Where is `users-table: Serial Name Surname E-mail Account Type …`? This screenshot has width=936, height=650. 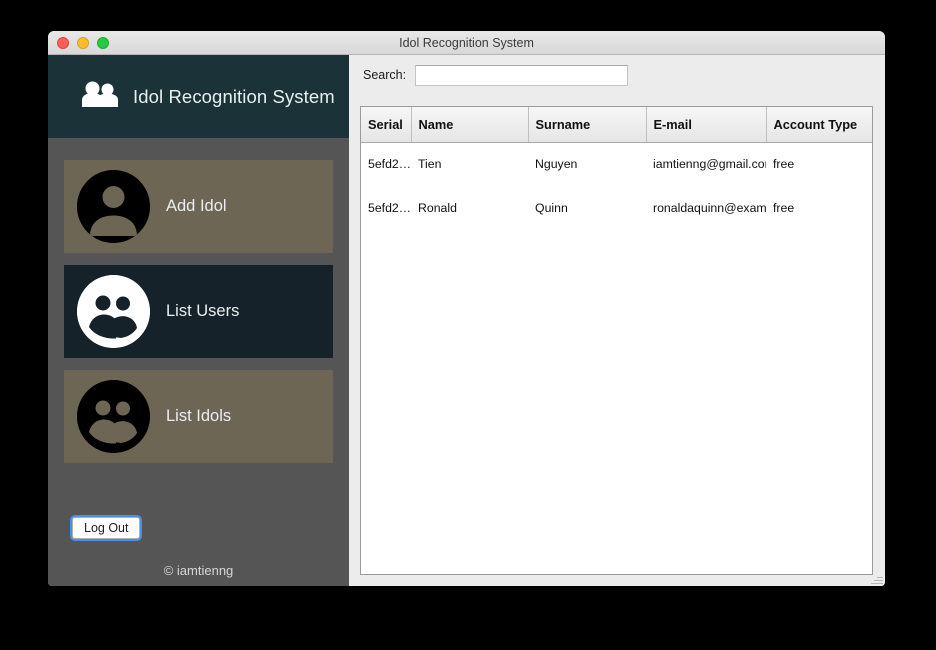 users-table: Serial Name Surname E-mail Account Type … is located at coordinates (616, 168).